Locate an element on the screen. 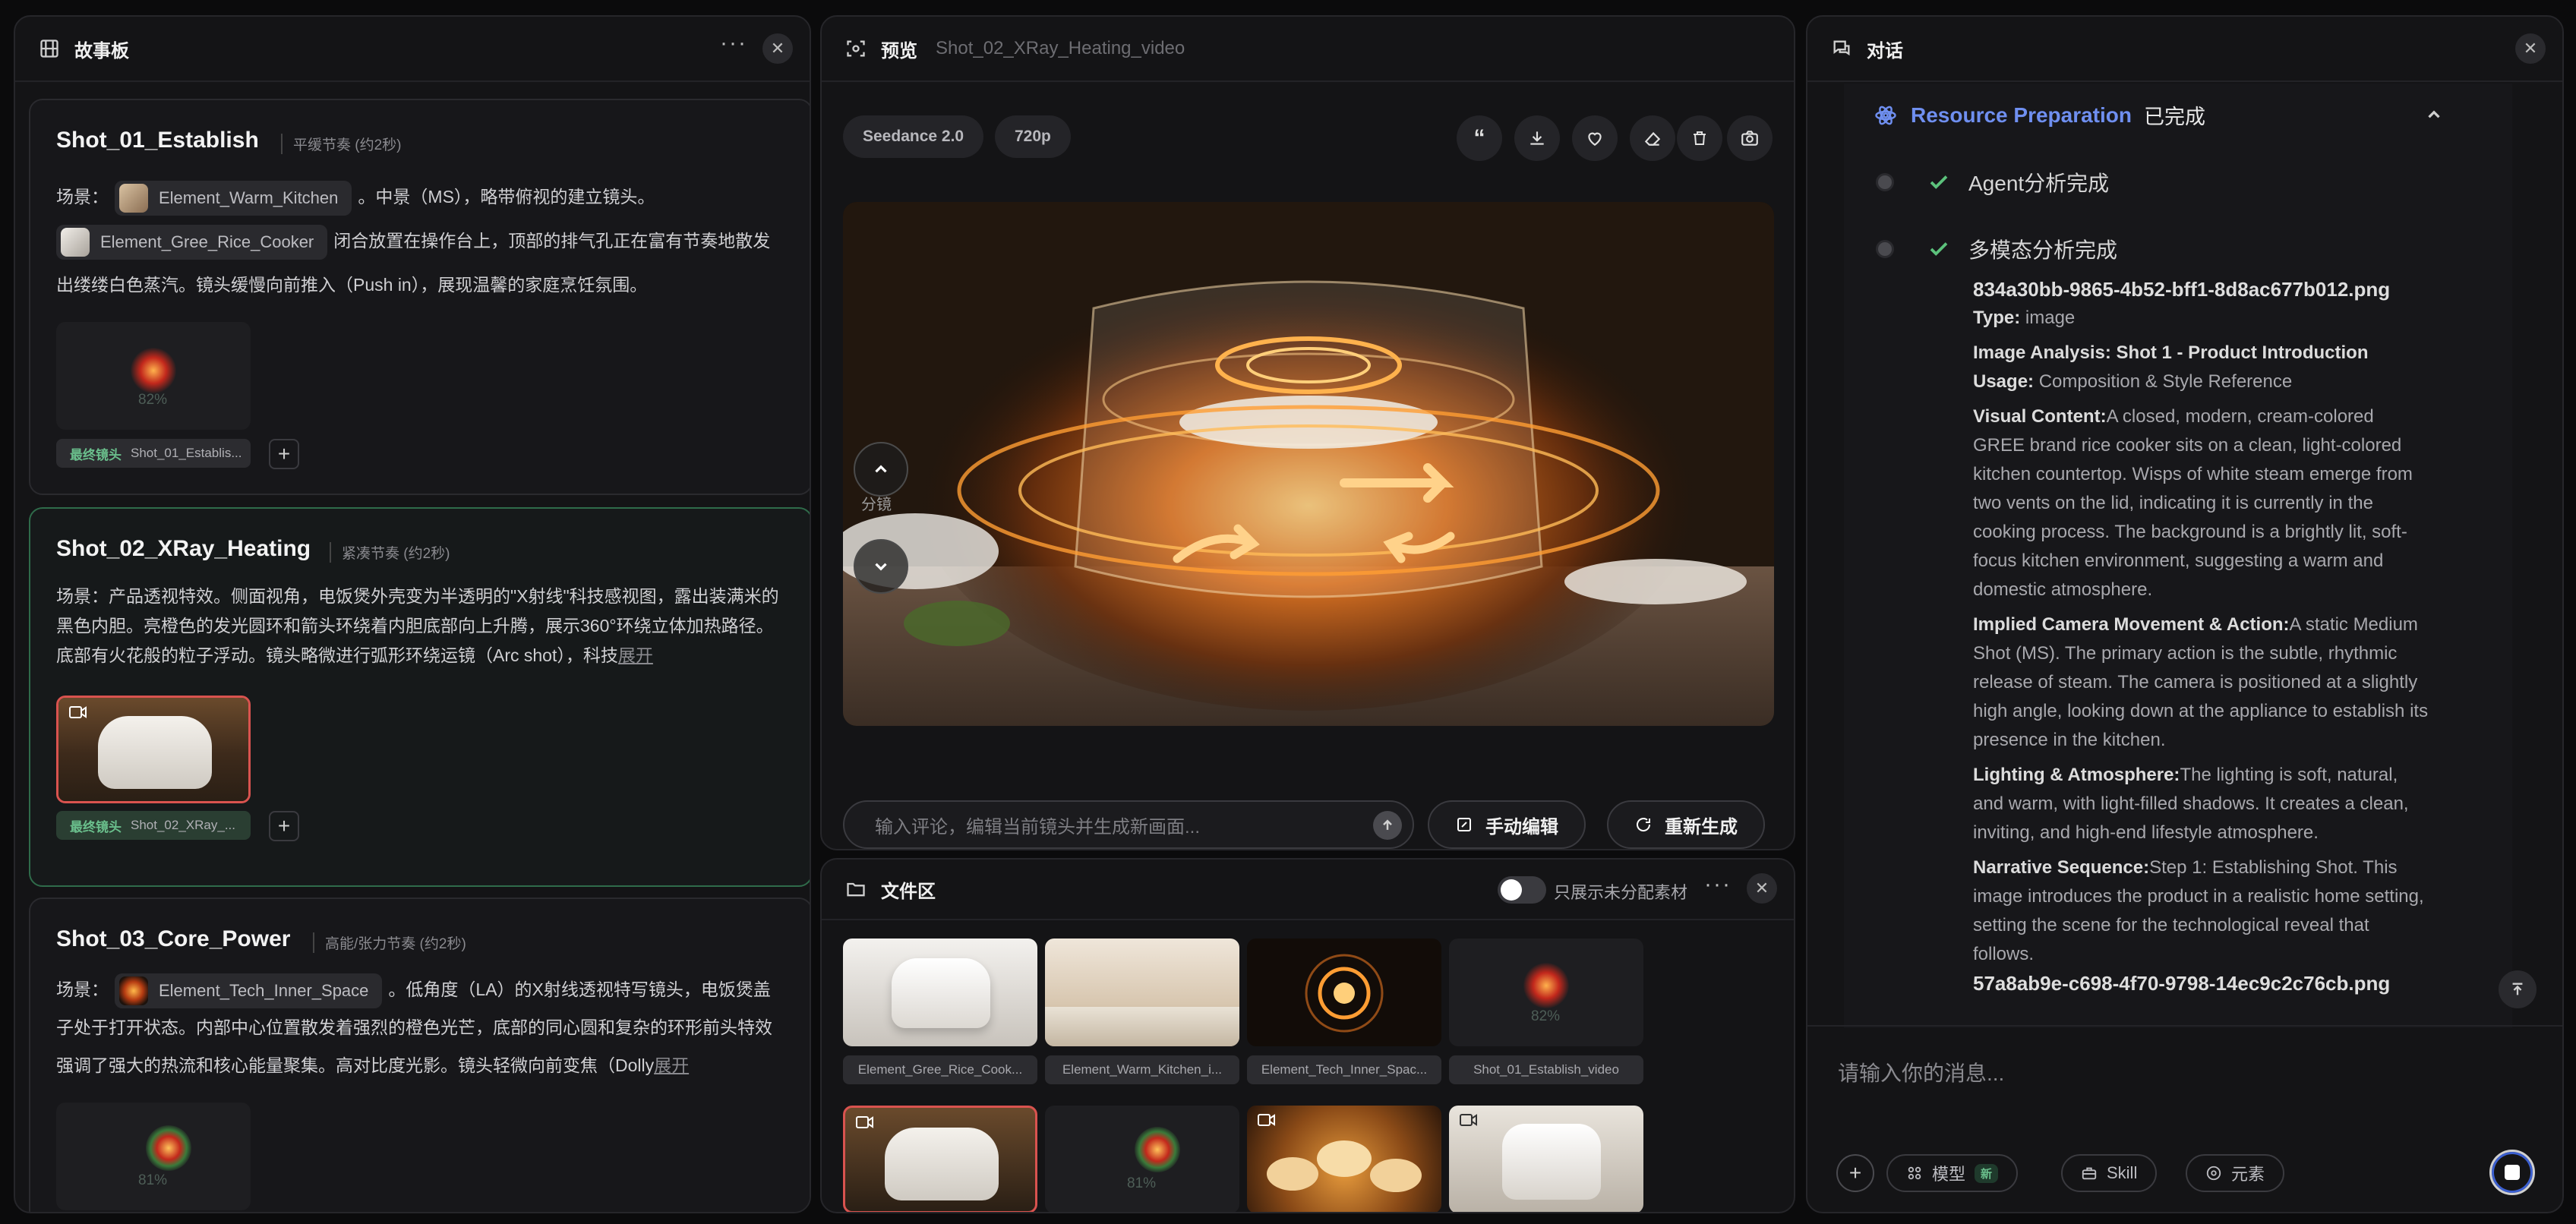 The image size is (2576, 1224). screenshot-button is located at coordinates (1750, 138).